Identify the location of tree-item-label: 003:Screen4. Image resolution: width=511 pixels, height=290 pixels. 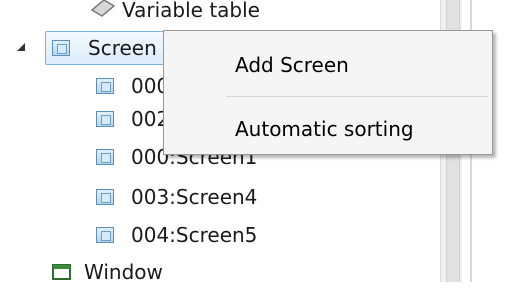
(194, 197).